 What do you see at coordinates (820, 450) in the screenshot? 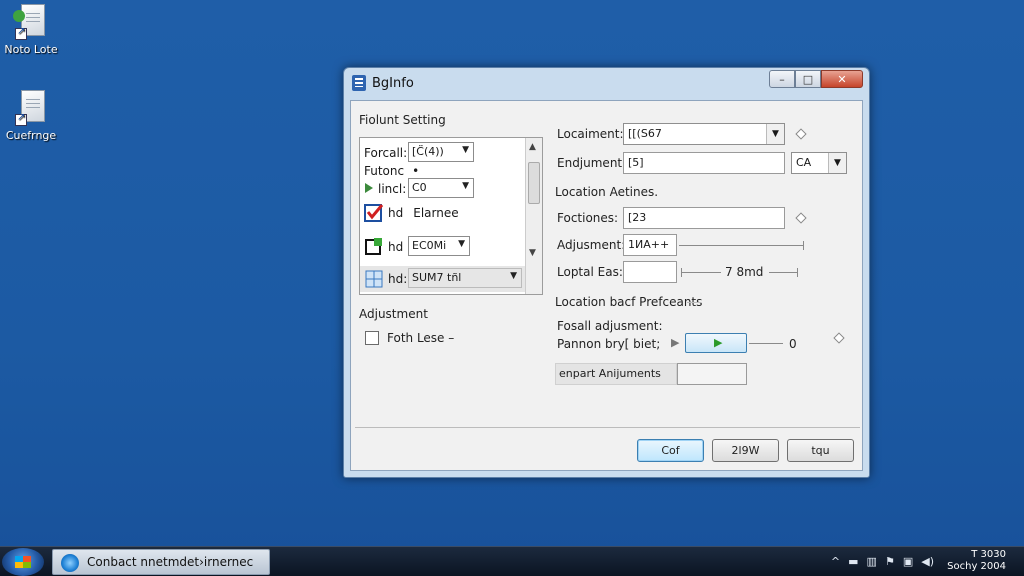
I see `cancel-button: tqu` at bounding box center [820, 450].